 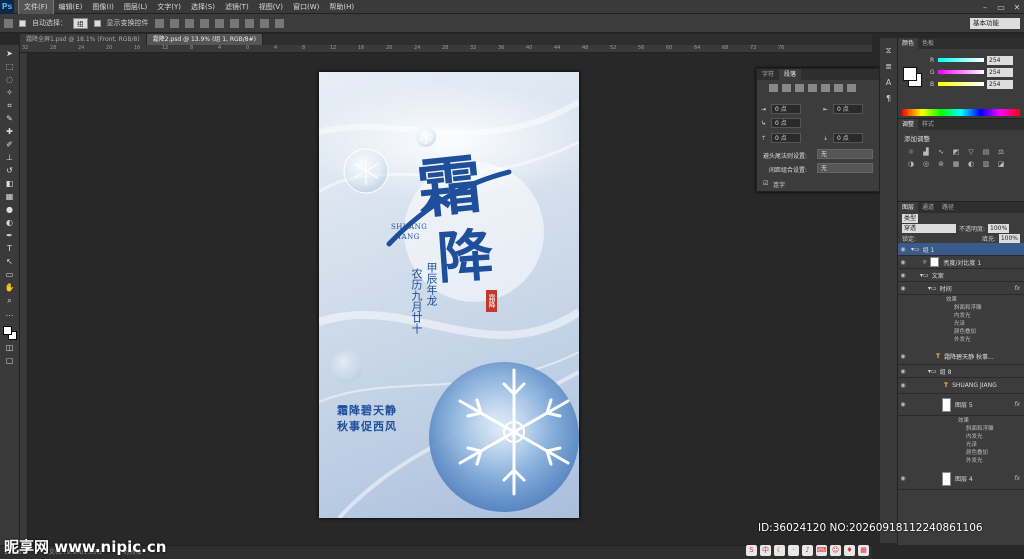 What do you see at coordinates (911, 164) in the screenshot?
I see `black-white-icon: ◑` at bounding box center [911, 164].